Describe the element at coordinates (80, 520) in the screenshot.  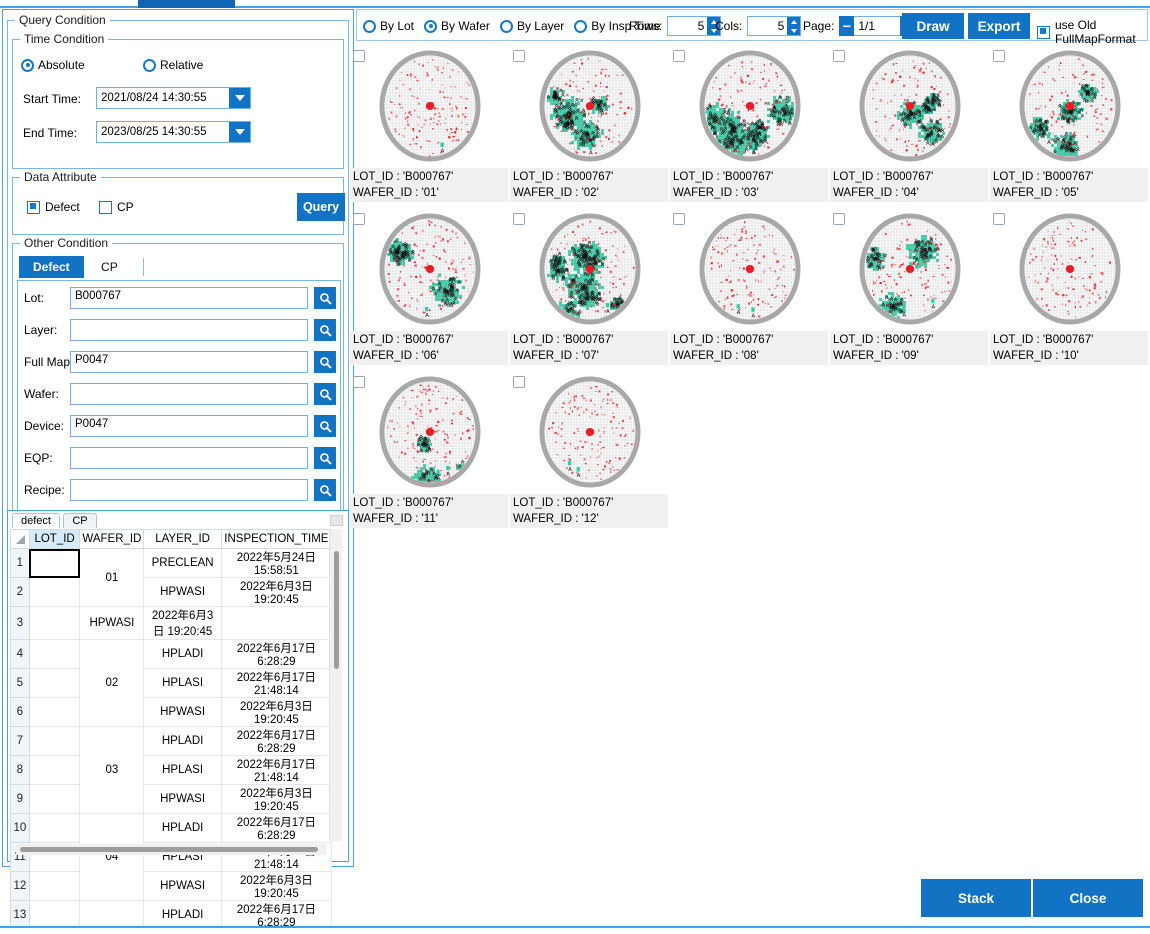
I see `grid-tab-cp: CP` at that location.